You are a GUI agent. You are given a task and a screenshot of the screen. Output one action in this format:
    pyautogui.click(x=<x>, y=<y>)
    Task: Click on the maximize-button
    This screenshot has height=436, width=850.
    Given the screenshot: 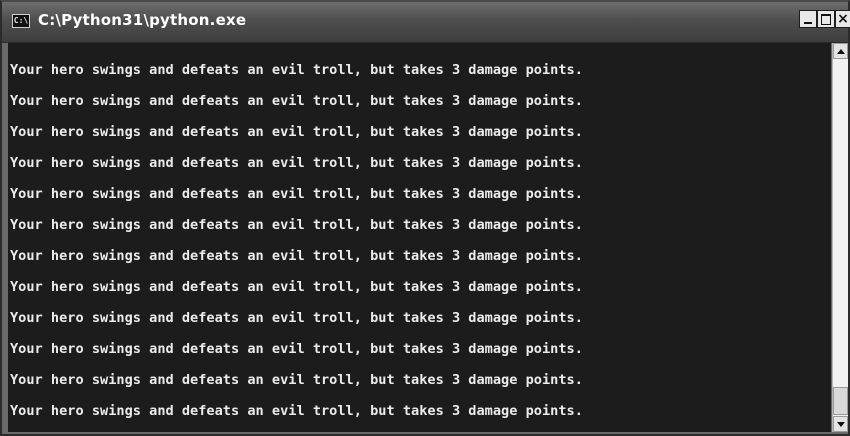 What is the action you would take?
    pyautogui.click(x=826, y=19)
    